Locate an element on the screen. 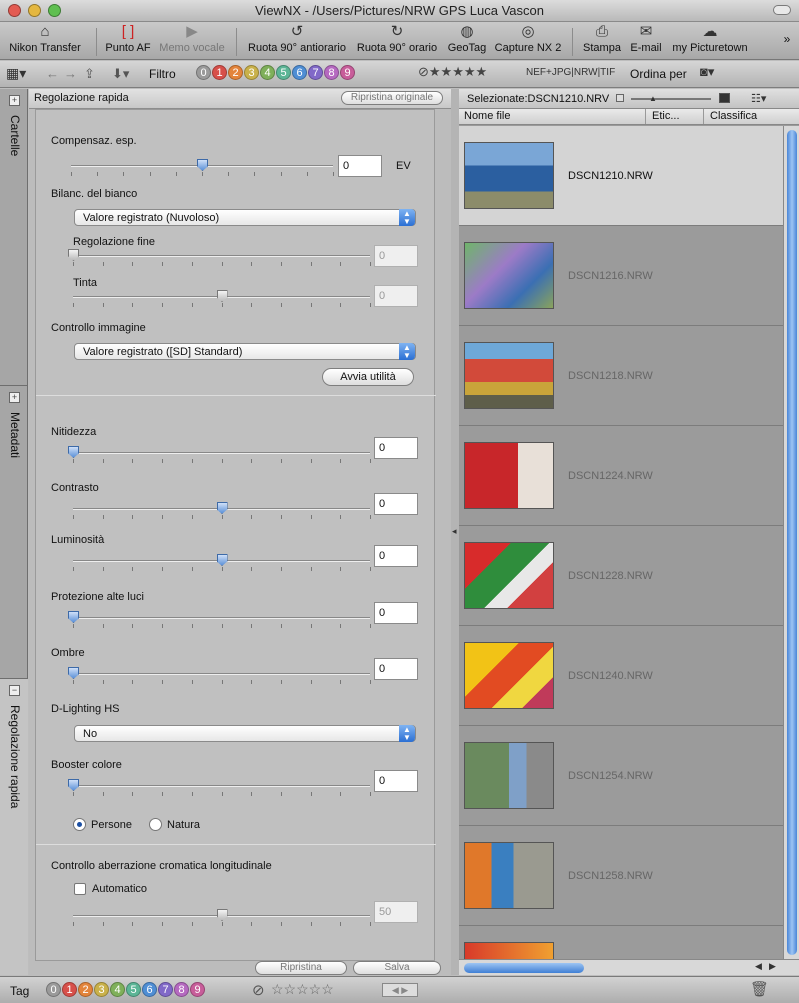 The width and height of the screenshot is (799, 1003). reset-button: Ripristina is located at coordinates (301, 968).